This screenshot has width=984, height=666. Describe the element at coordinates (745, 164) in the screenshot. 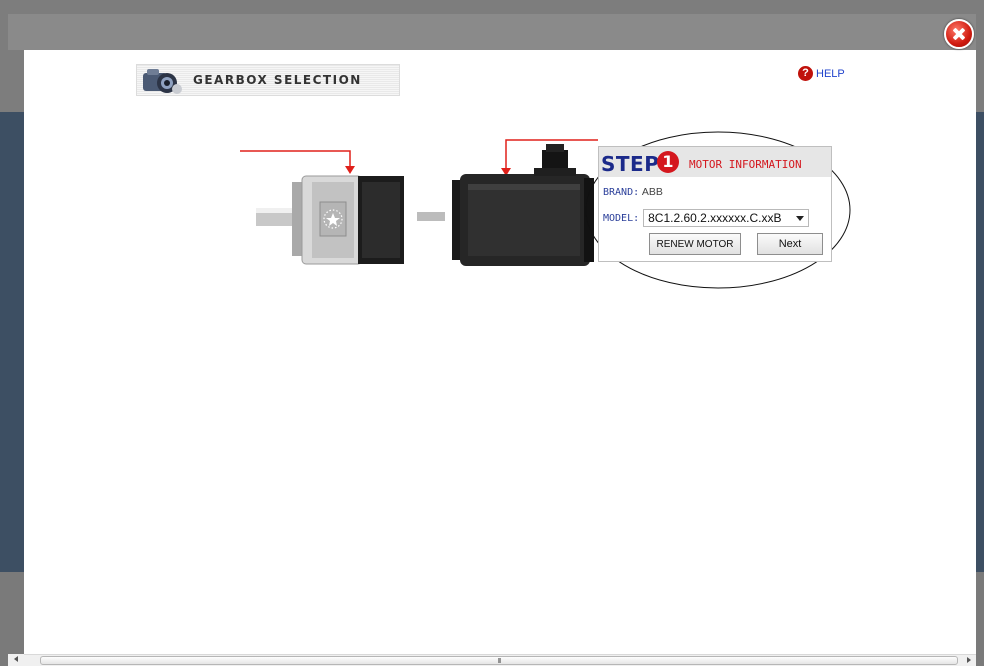

I see `step-title: MOTOR INFORMATION` at that location.